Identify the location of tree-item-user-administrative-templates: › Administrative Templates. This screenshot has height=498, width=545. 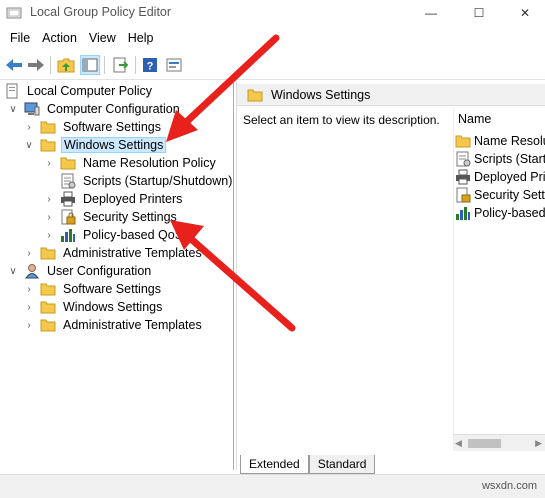
(114, 325).